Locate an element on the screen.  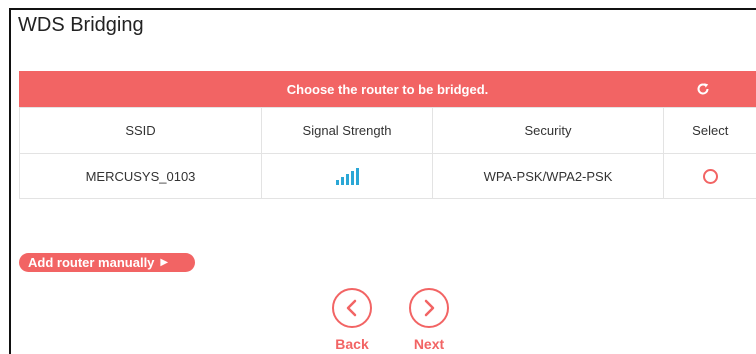
table-header-row: SSID Signal Strength Security Select is located at coordinates (387, 130).